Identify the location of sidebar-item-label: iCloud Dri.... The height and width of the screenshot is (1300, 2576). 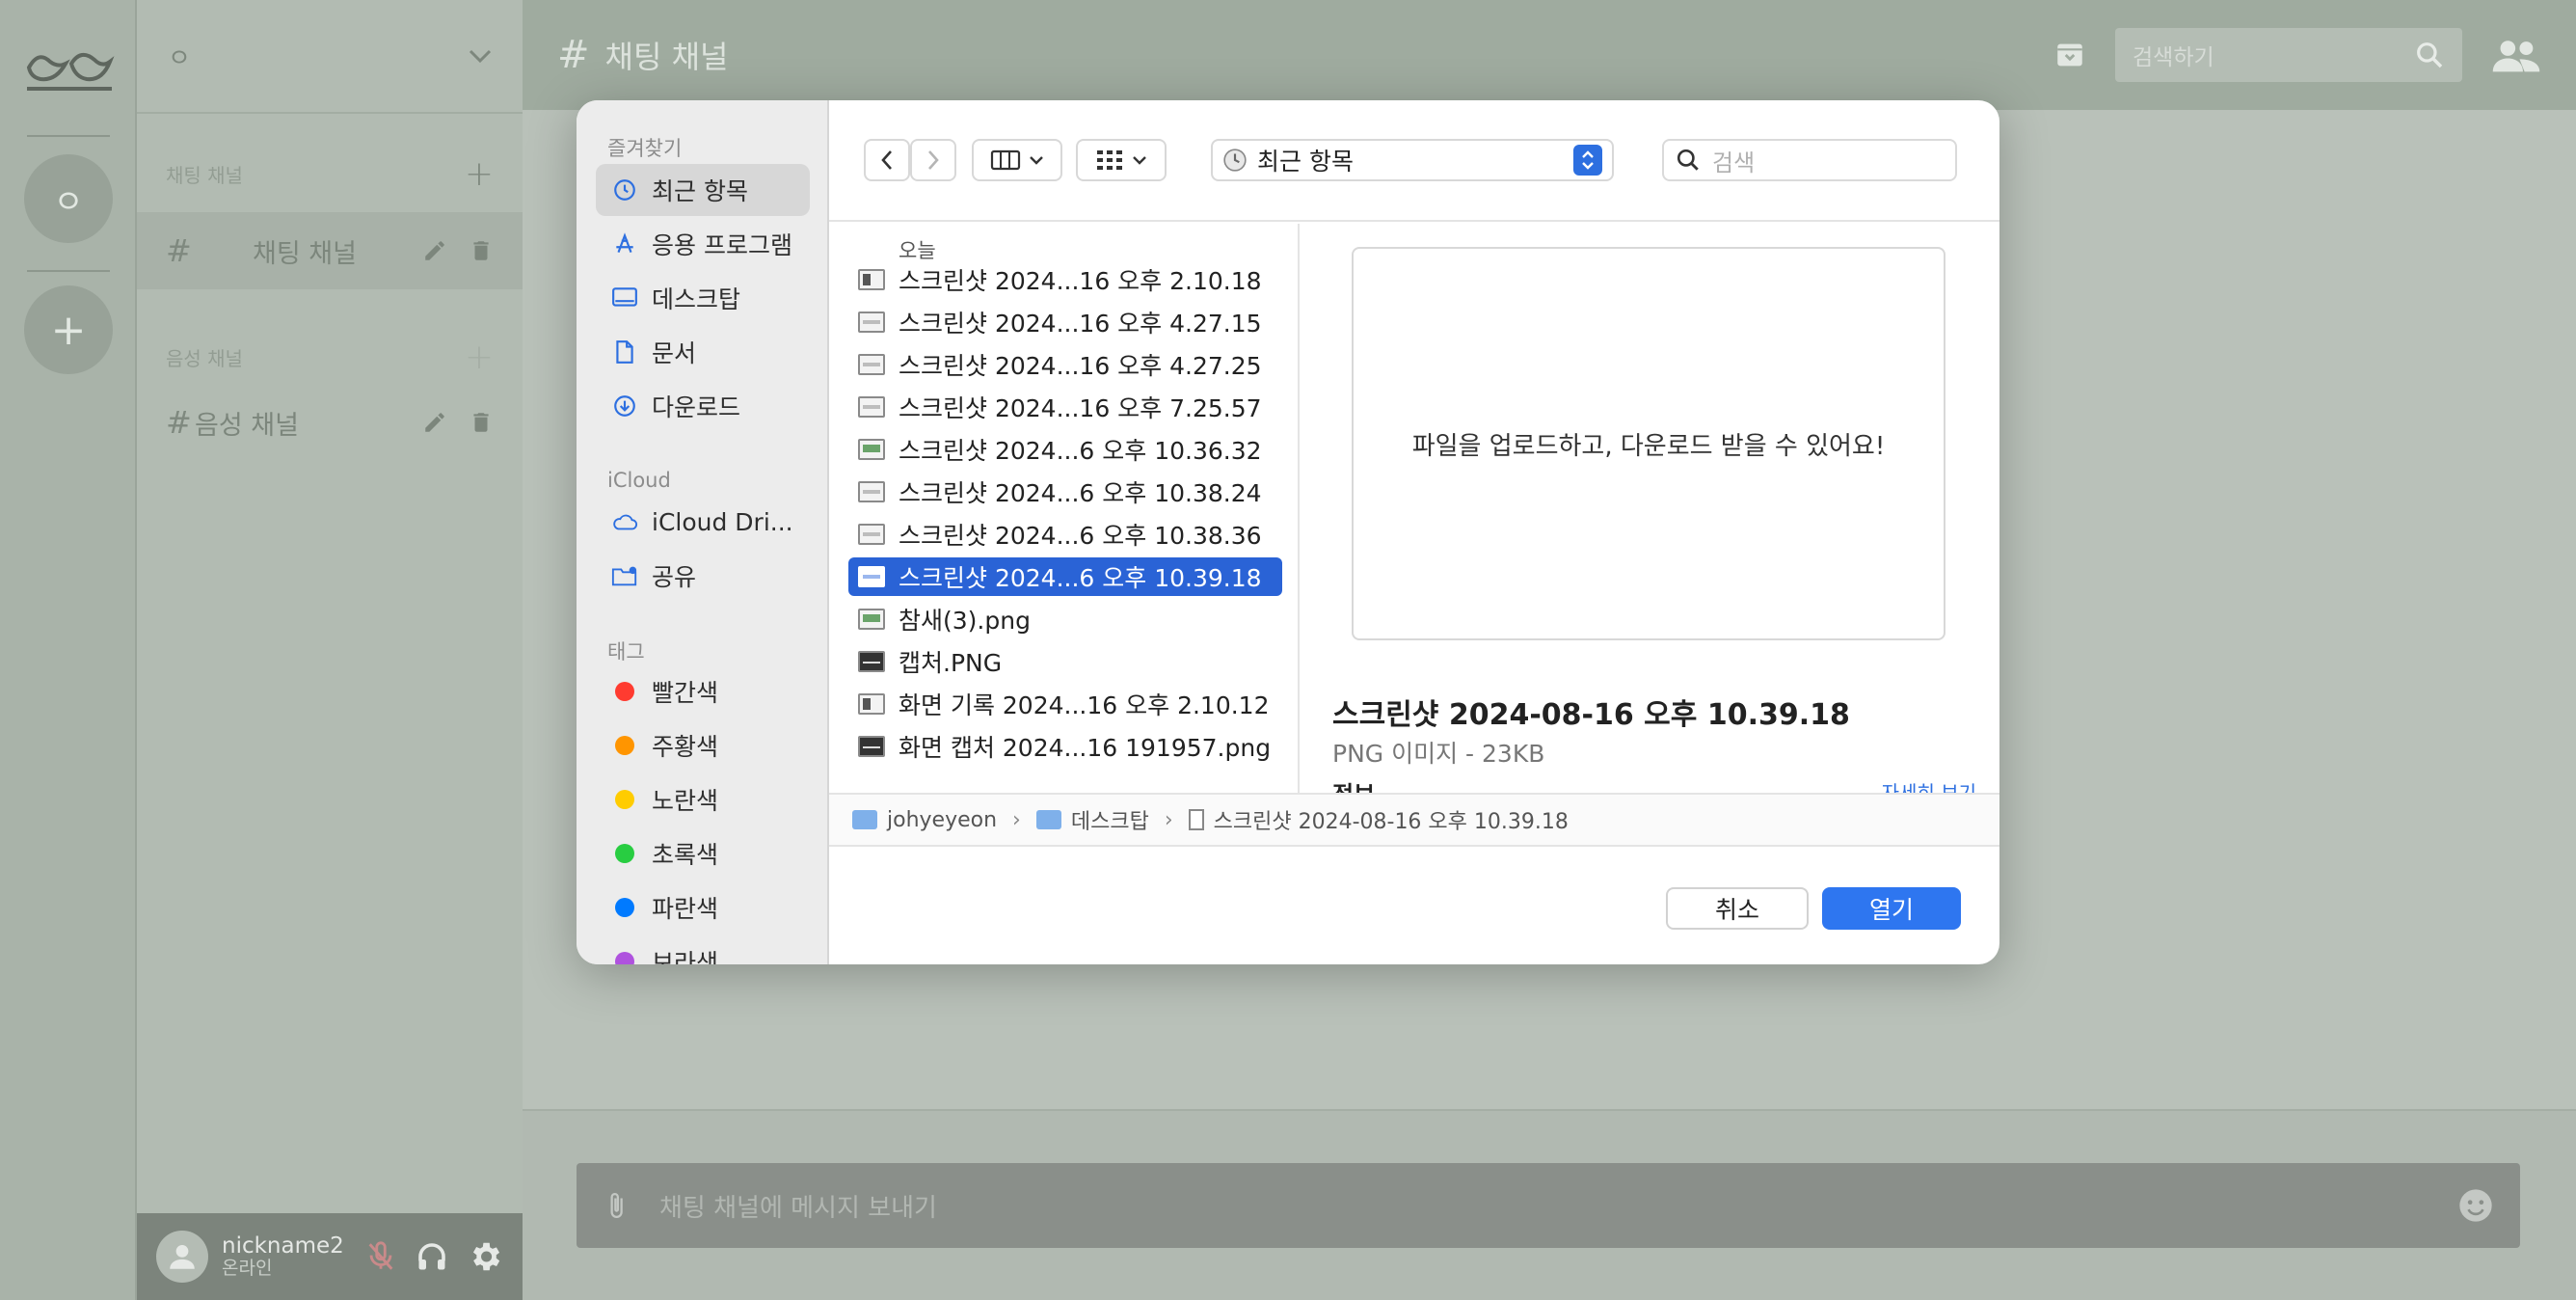
(723, 521).